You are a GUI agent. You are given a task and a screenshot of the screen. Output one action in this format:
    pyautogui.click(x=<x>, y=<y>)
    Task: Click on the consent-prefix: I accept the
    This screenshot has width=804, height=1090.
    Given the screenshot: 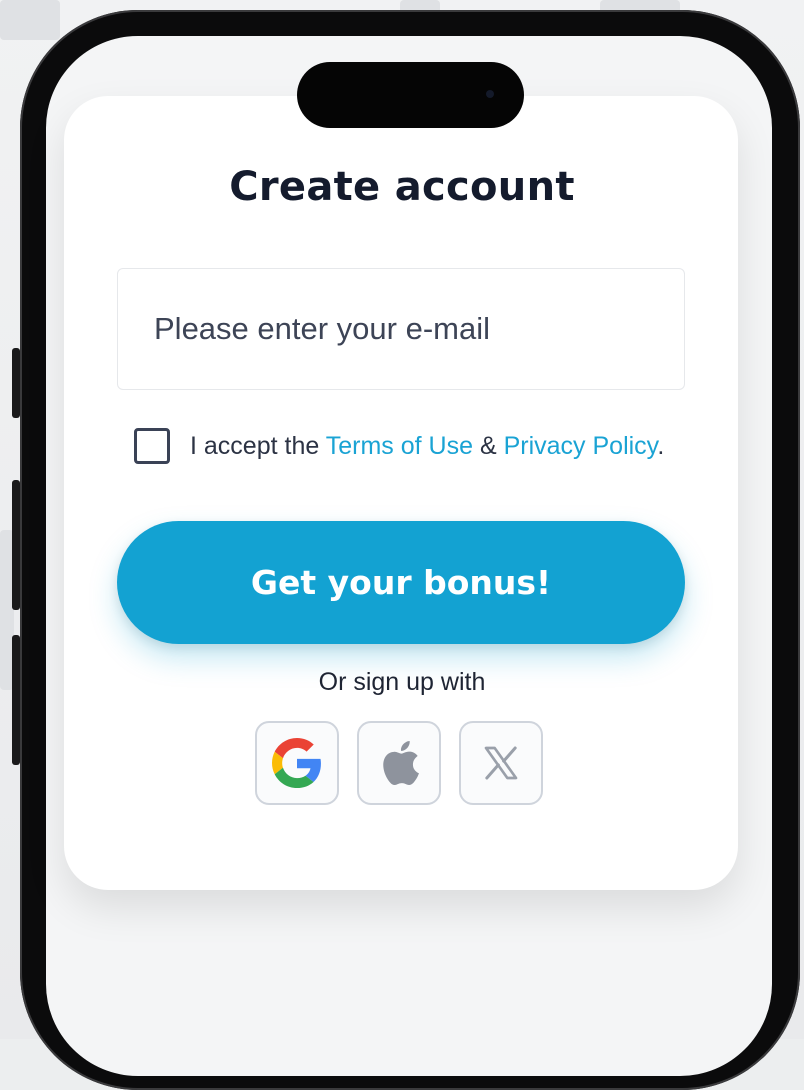 What is the action you would take?
    pyautogui.click(x=258, y=445)
    